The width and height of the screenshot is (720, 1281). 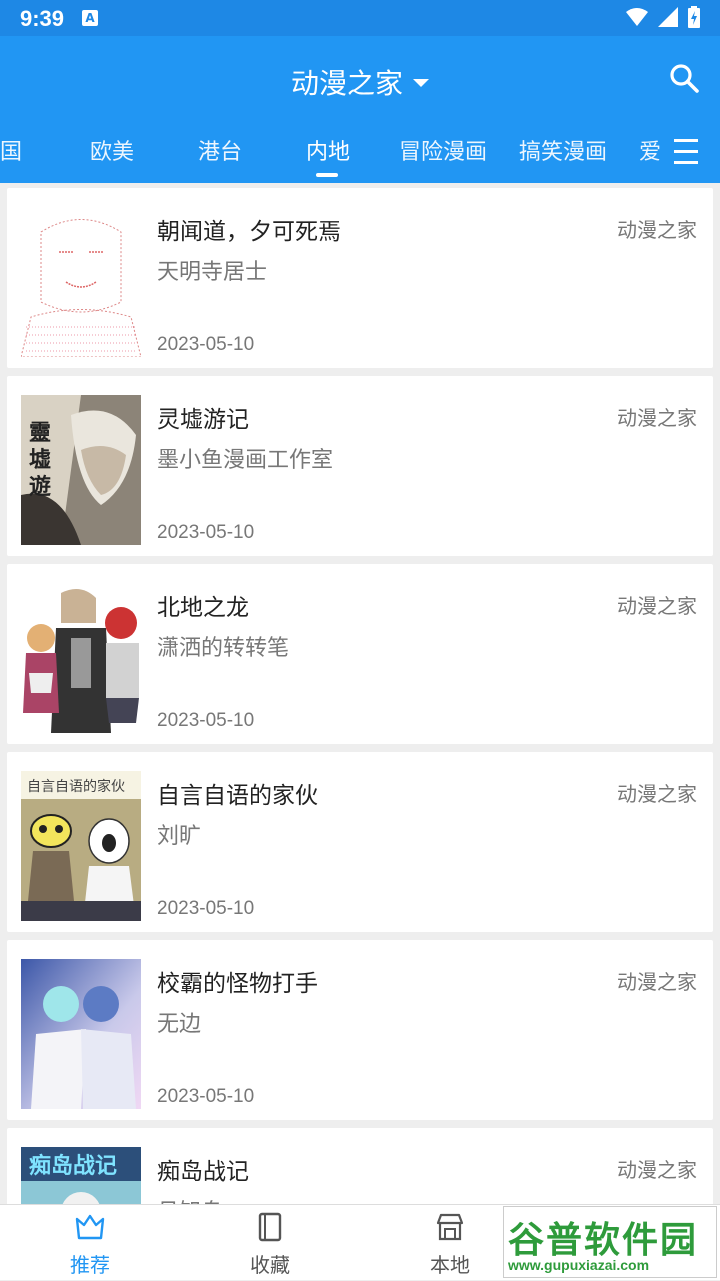 I want to click on store-icon, so click(x=450, y=1227).